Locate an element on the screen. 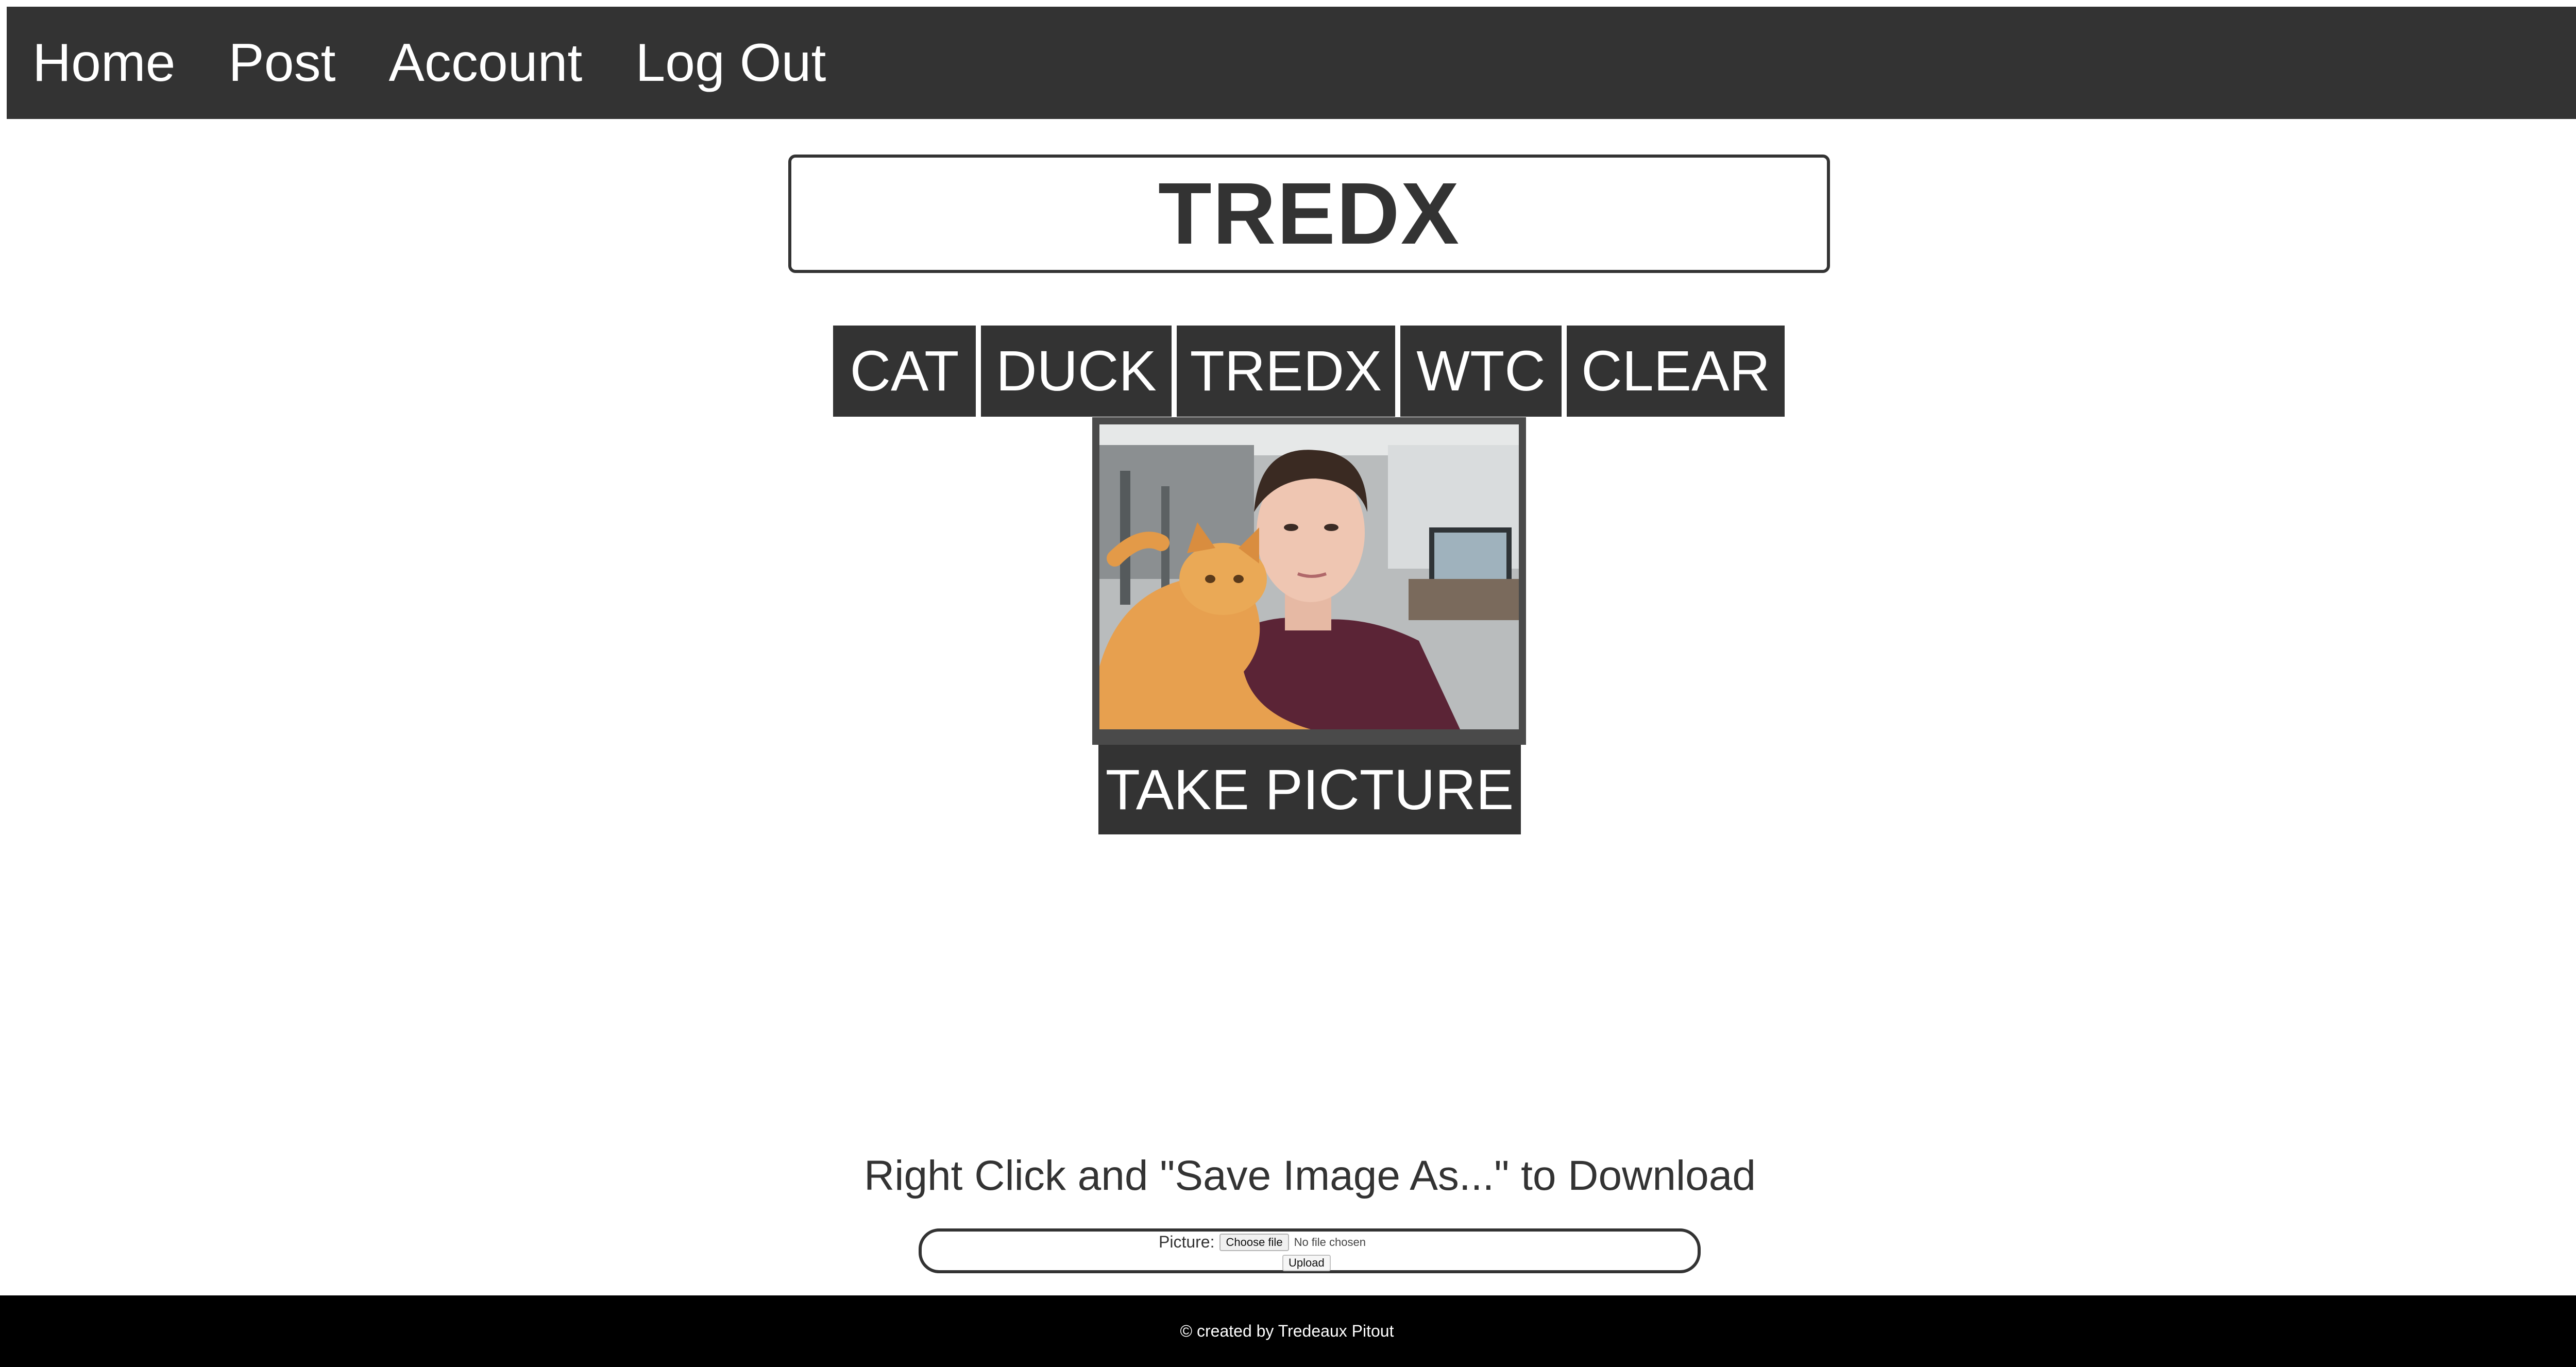 This screenshot has width=2576, height=1367. page-footer: © created by Tredeaux Pitout is located at coordinates (1288, 1331).